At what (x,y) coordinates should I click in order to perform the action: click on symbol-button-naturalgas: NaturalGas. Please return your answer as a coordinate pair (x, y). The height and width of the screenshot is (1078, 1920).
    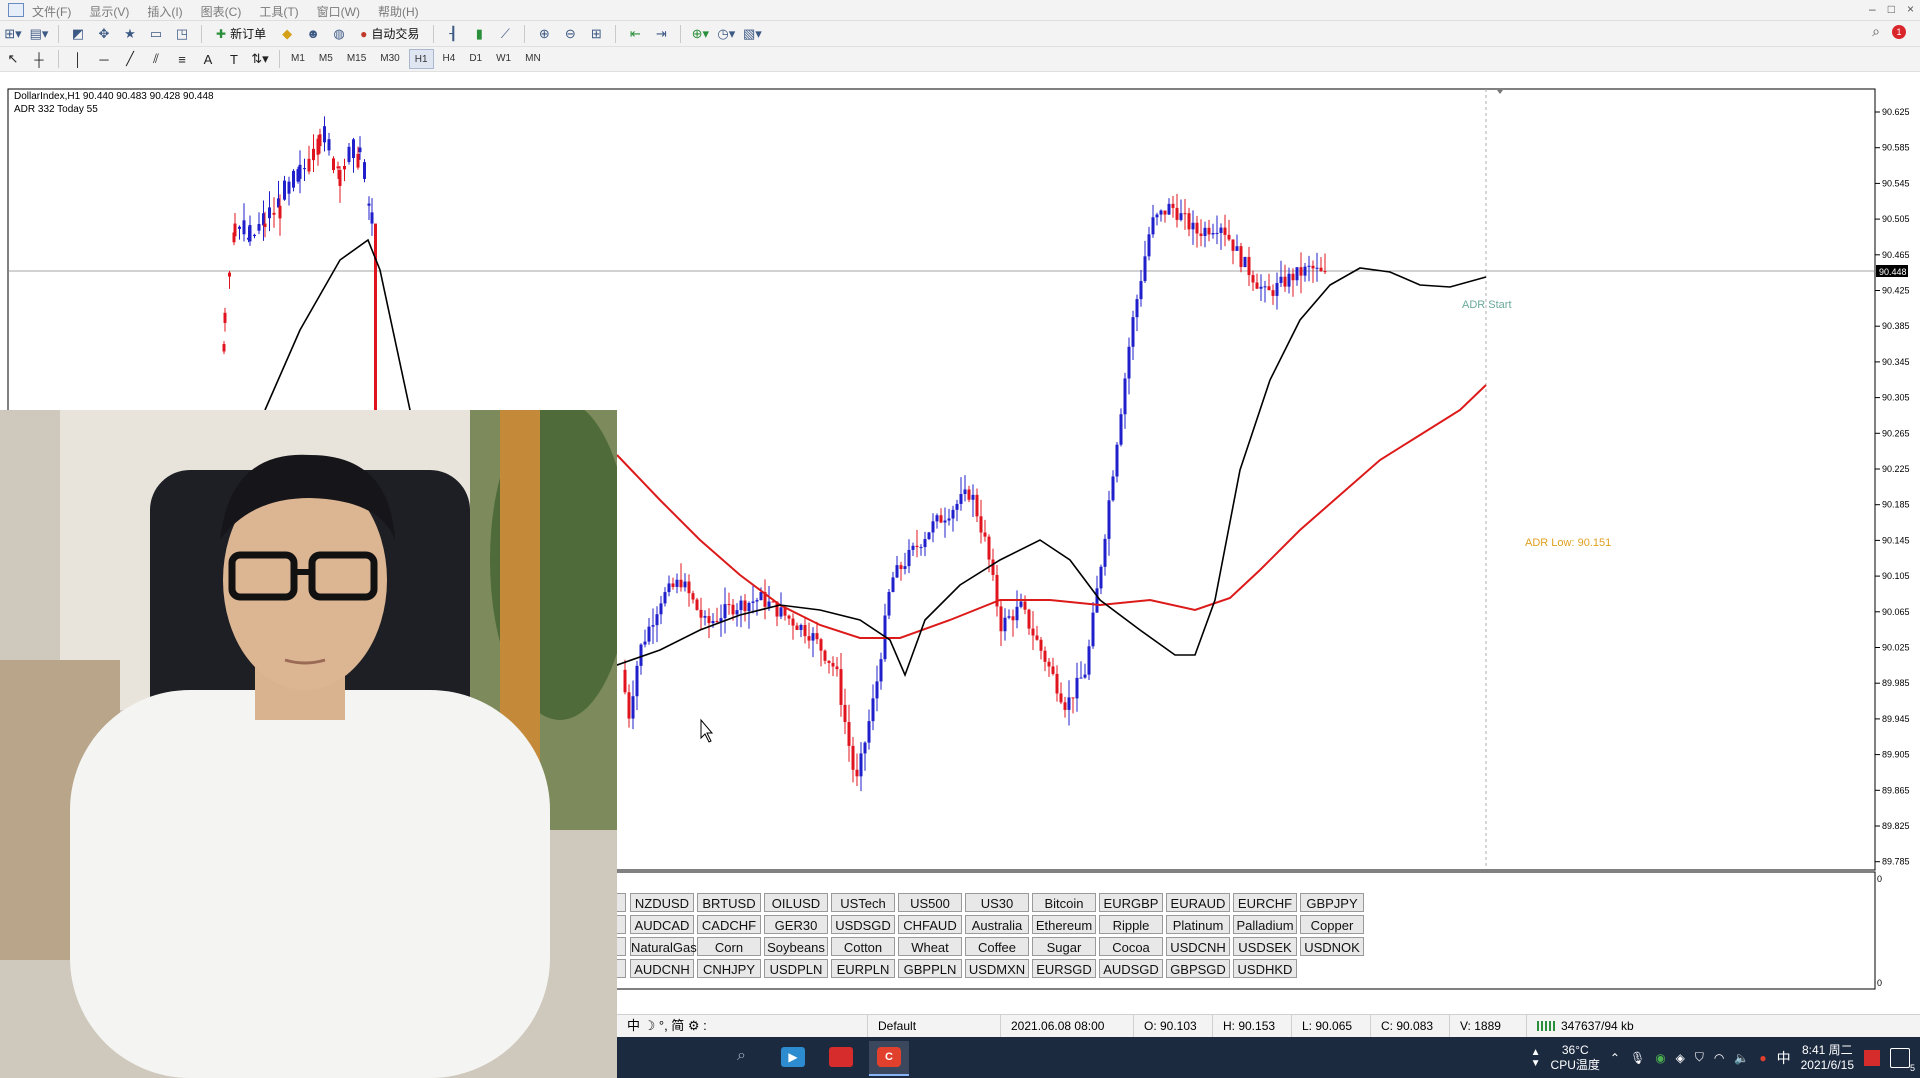
    Looking at the image, I should click on (663, 946).